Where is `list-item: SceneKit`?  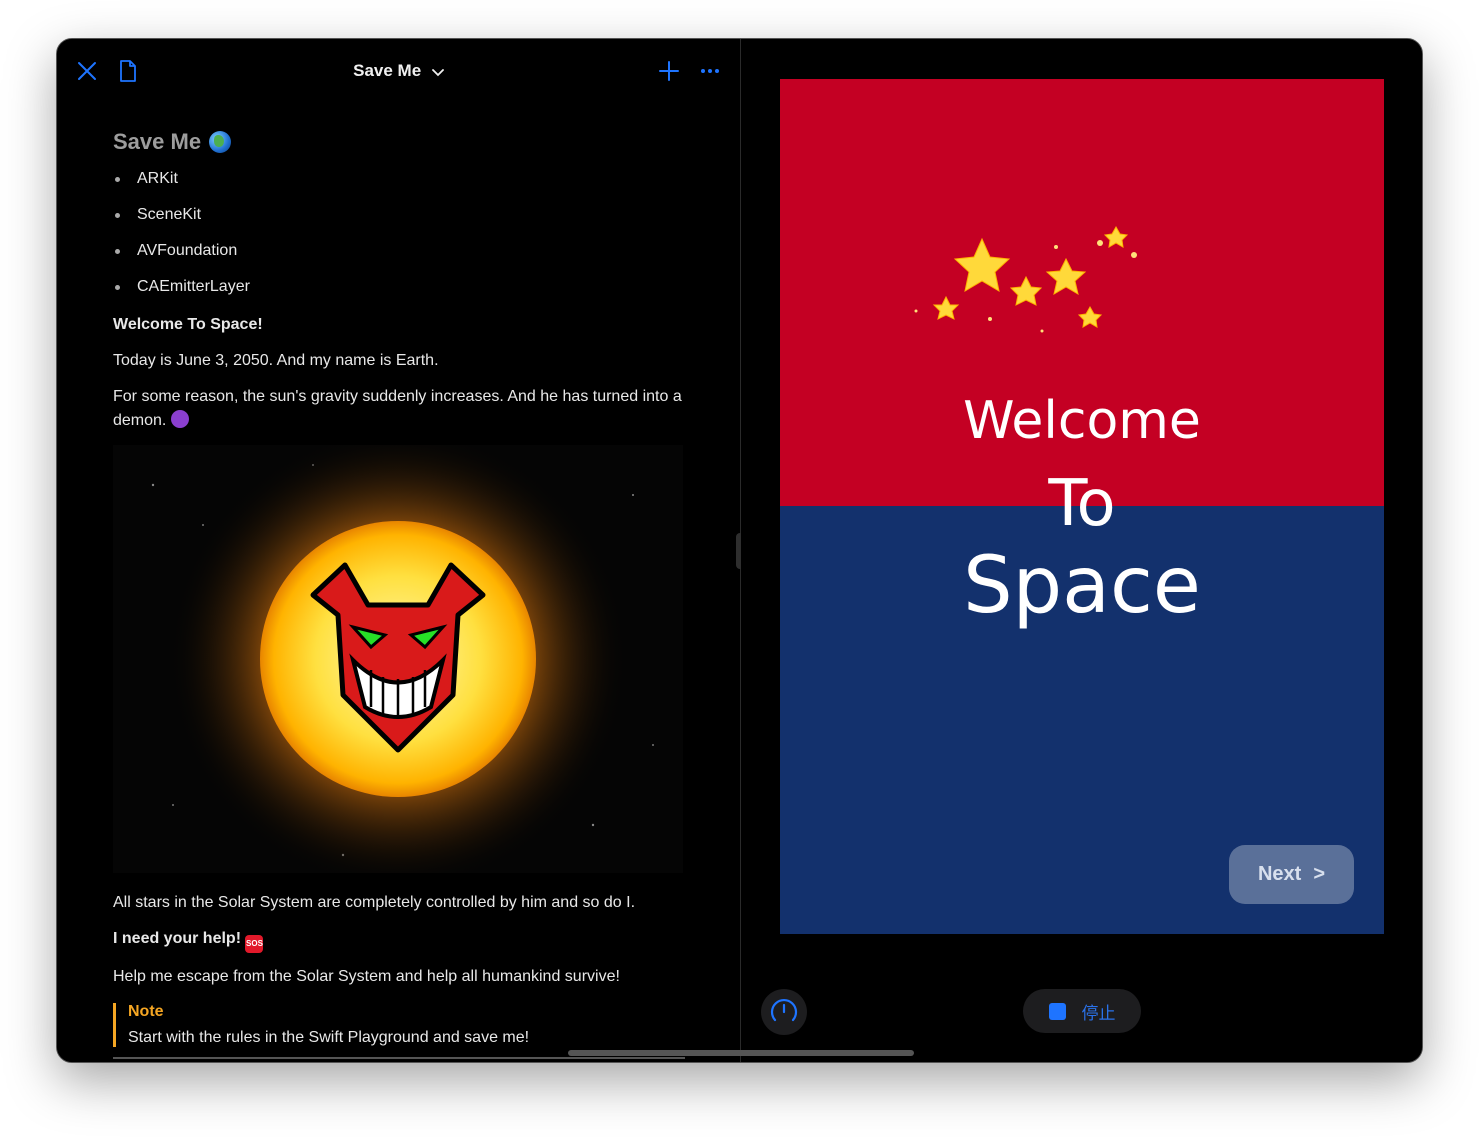 list-item: SceneKit is located at coordinates (403, 223).